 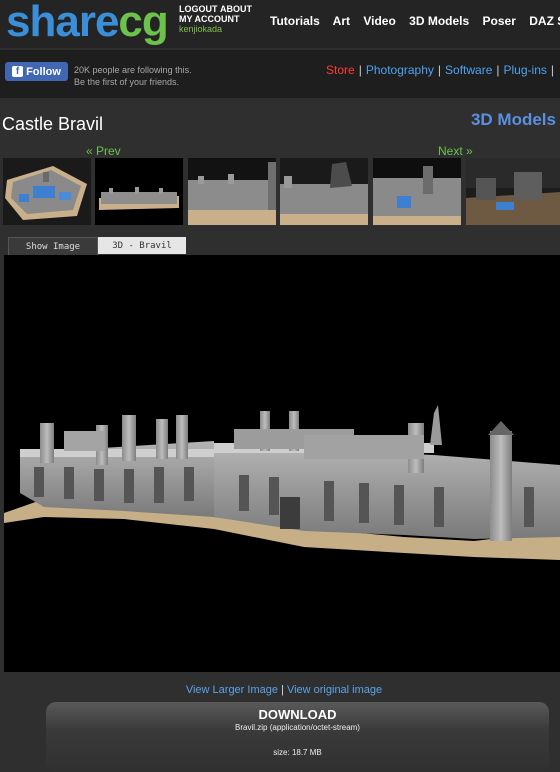 What do you see at coordinates (18, 71) in the screenshot?
I see `facebook-icon: f` at bounding box center [18, 71].